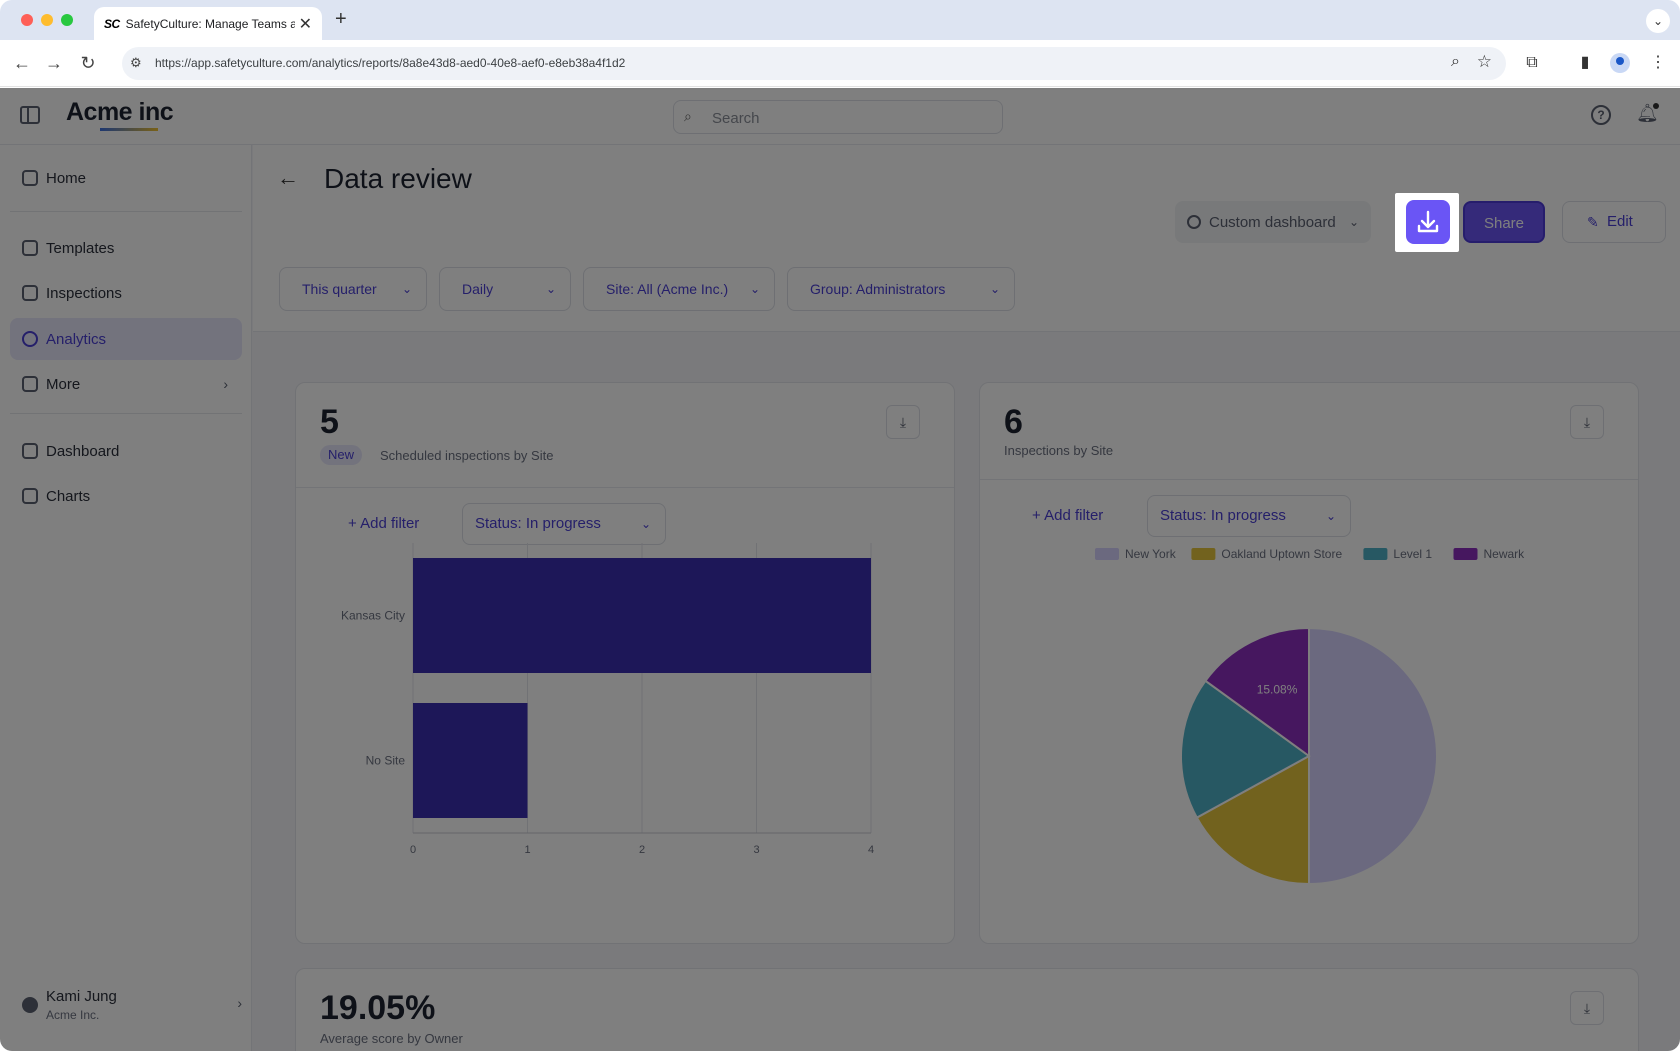 The height and width of the screenshot is (1051, 1680). Describe the element at coordinates (30, 384) in the screenshot. I see `grid-icon` at that location.